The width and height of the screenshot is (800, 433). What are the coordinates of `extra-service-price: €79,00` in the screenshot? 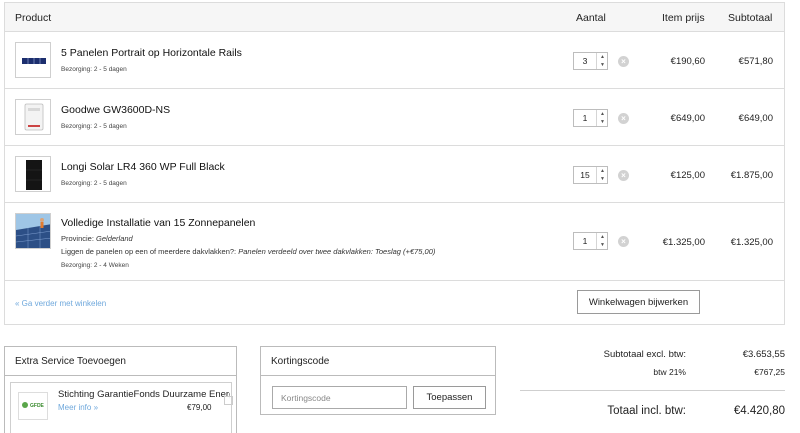 It's located at (199, 407).